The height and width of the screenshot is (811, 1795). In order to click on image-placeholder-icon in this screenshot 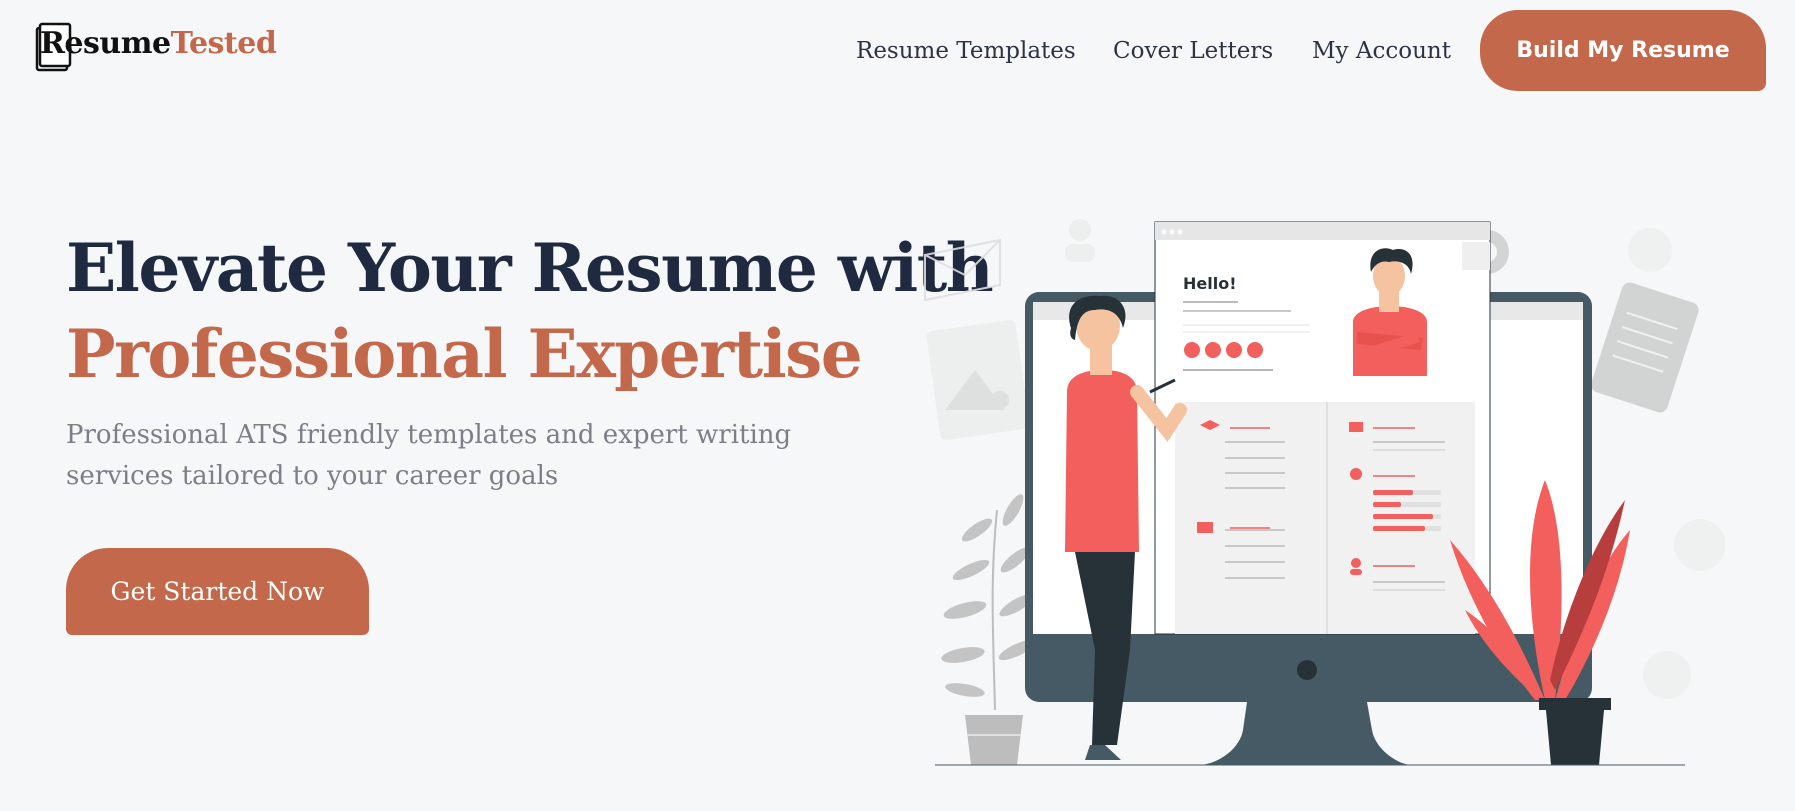, I will do `click(1000, 400)`.